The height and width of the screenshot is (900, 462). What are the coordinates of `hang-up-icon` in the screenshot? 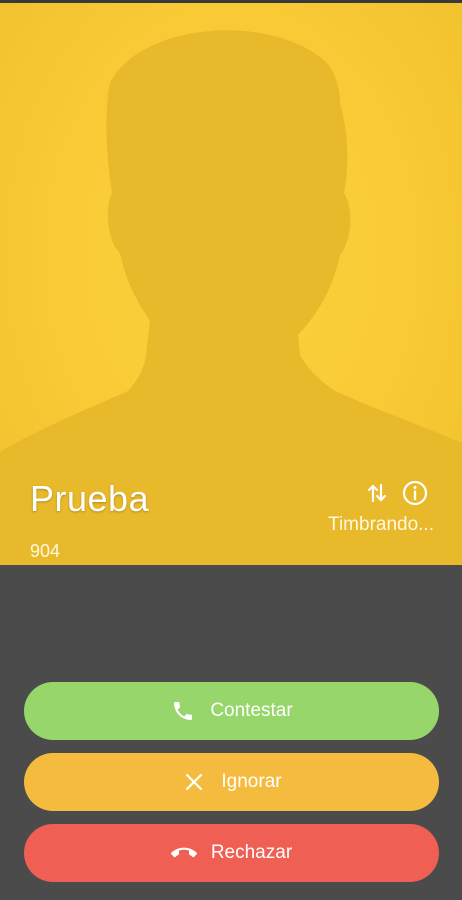 It's located at (183, 853).